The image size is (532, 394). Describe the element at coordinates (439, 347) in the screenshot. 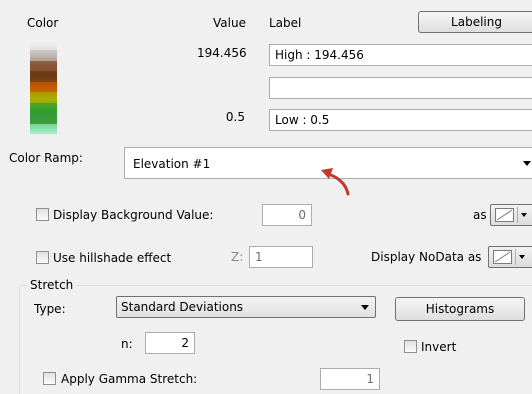

I see `invert-label: Invert` at that location.